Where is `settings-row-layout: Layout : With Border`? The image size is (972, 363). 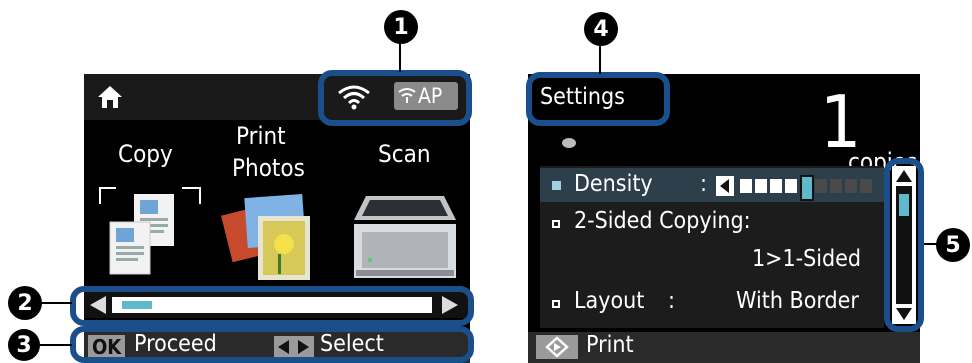 settings-row-layout: Layout : With Border is located at coordinates (712, 305).